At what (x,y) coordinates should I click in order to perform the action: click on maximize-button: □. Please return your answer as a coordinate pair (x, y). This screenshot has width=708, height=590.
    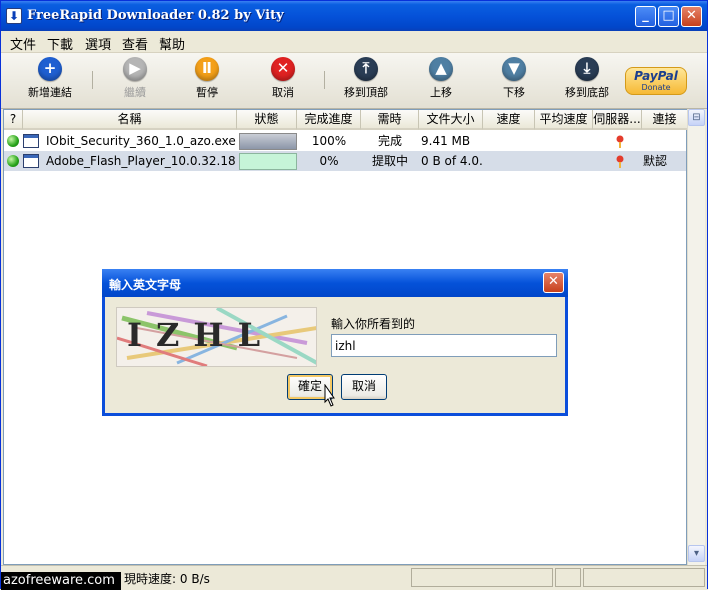
    Looking at the image, I should click on (668, 16).